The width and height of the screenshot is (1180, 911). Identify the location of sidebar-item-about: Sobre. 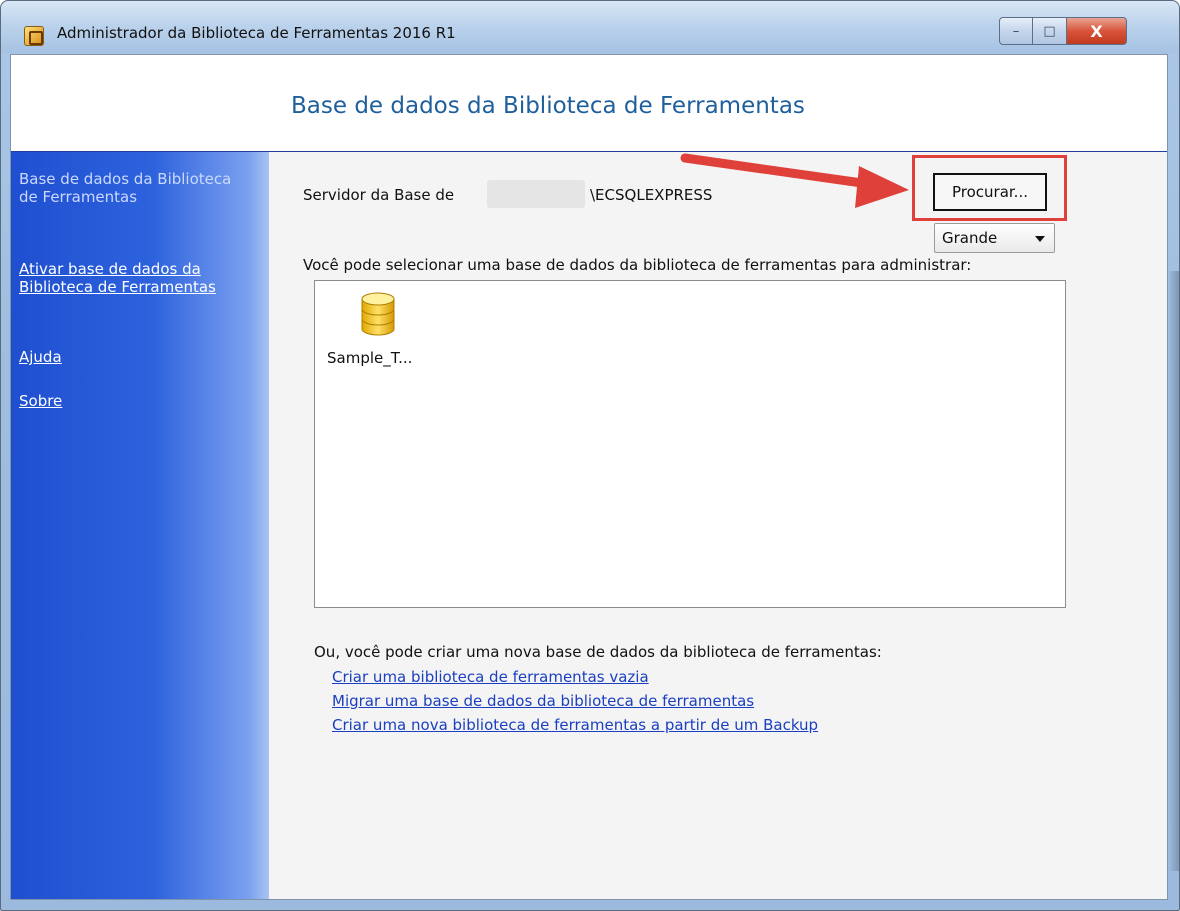
(131, 401).